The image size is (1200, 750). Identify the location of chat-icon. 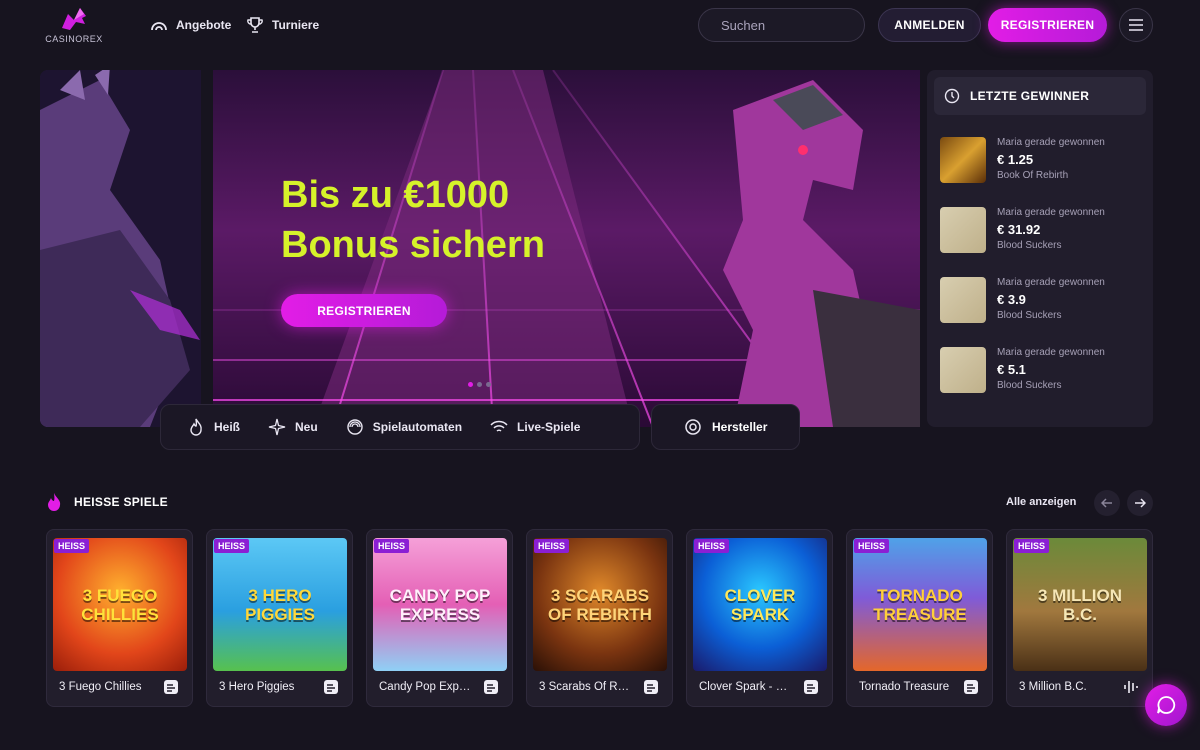
(1166, 705).